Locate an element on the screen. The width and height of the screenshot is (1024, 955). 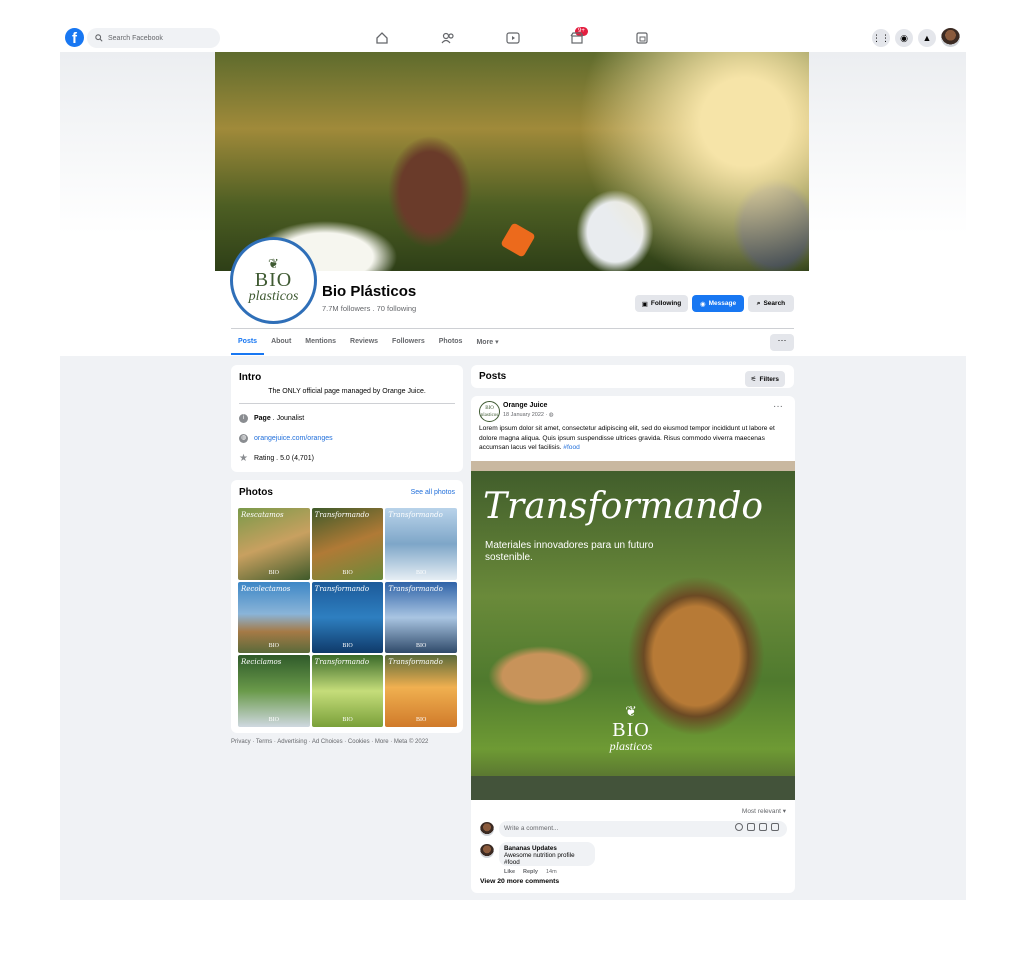
photo-thumbnail: Recolectamos BIO is located at coordinates (274, 617).